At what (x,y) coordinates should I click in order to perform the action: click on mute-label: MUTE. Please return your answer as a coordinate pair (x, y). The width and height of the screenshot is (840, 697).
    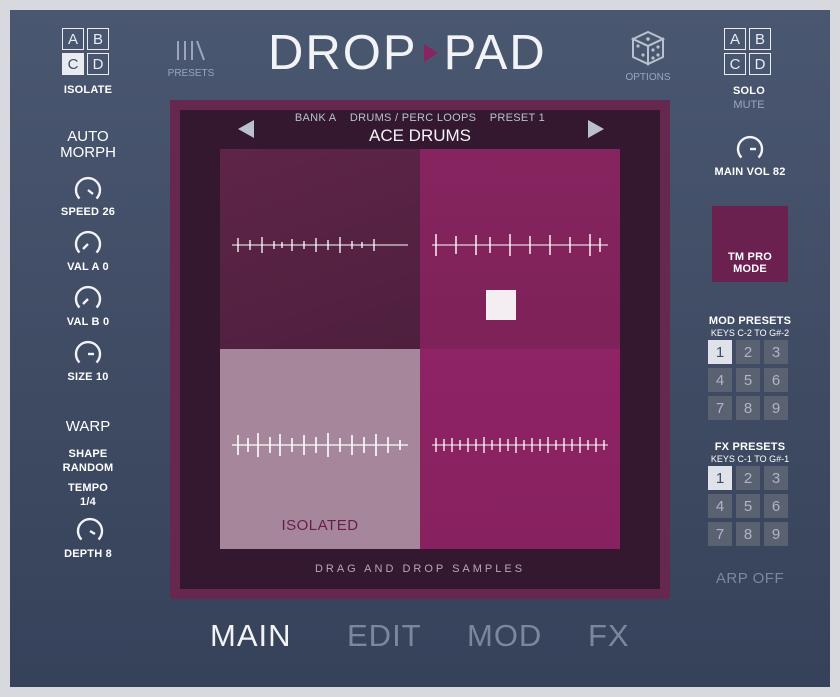
    Looking at the image, I should click on (749, 105).